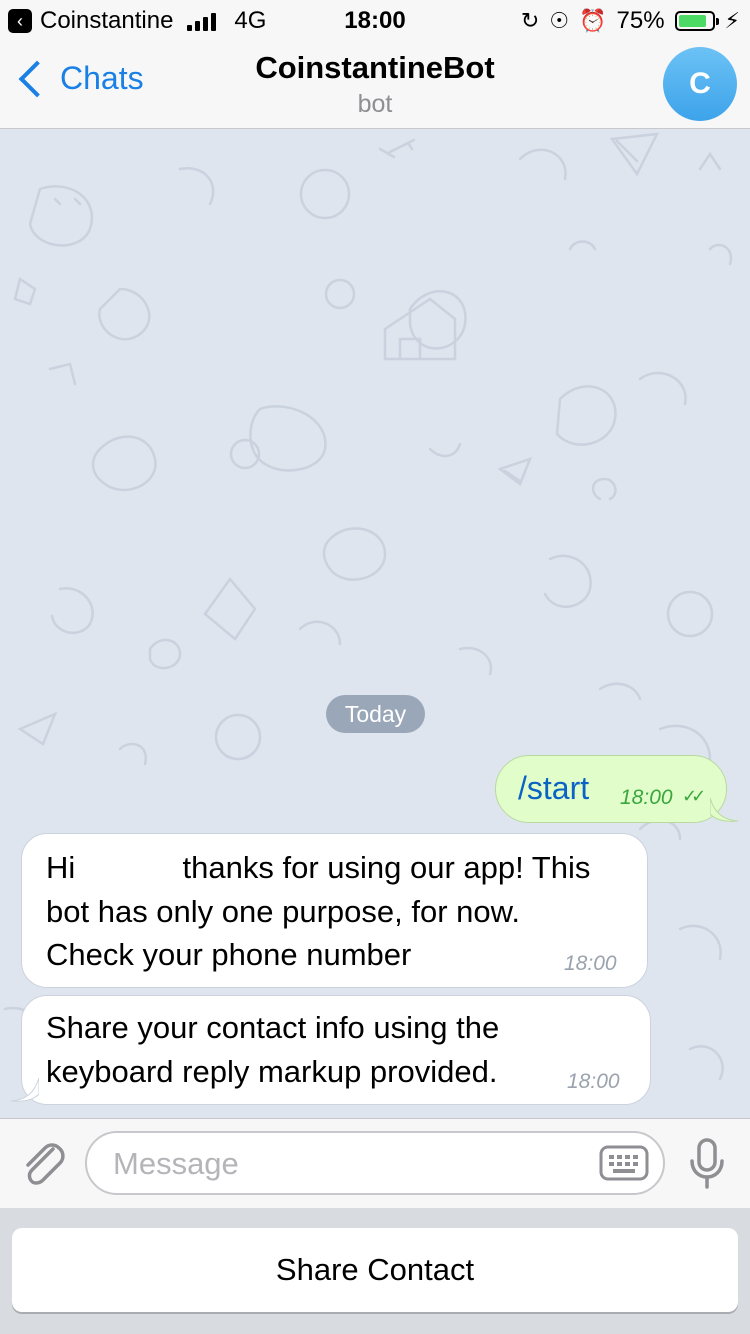 Image resolution: width=750 pixels, height=1334 pixels. Describe the element at coordinates (283, 912) in the screenshot. I see `message-line: bot has only one purpose, for now.` at that location.